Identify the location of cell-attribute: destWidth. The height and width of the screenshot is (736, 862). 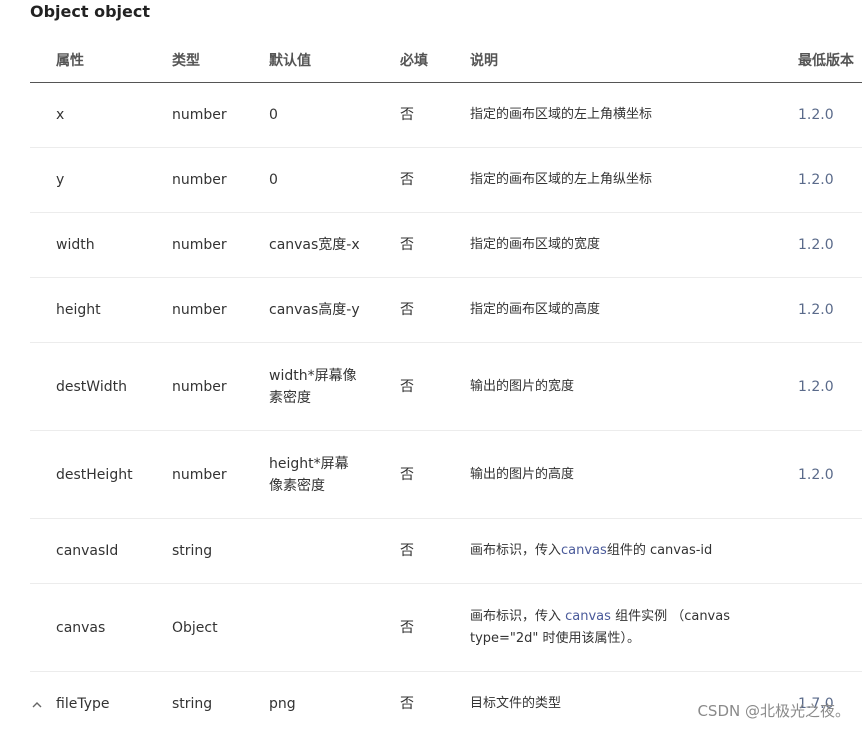
(91, 386).